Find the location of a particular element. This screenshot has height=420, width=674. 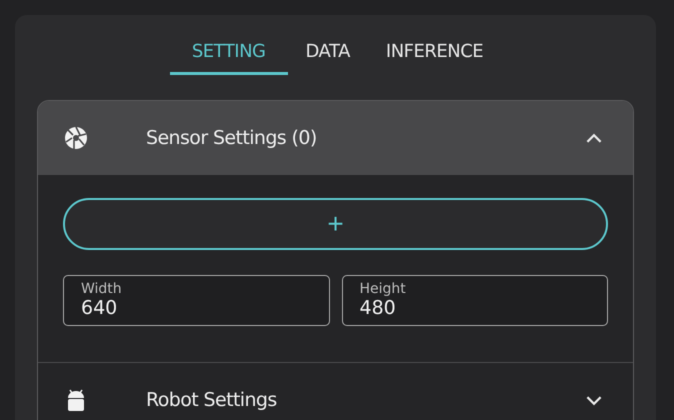

aperture-icon is located at coordinates (76, 138).